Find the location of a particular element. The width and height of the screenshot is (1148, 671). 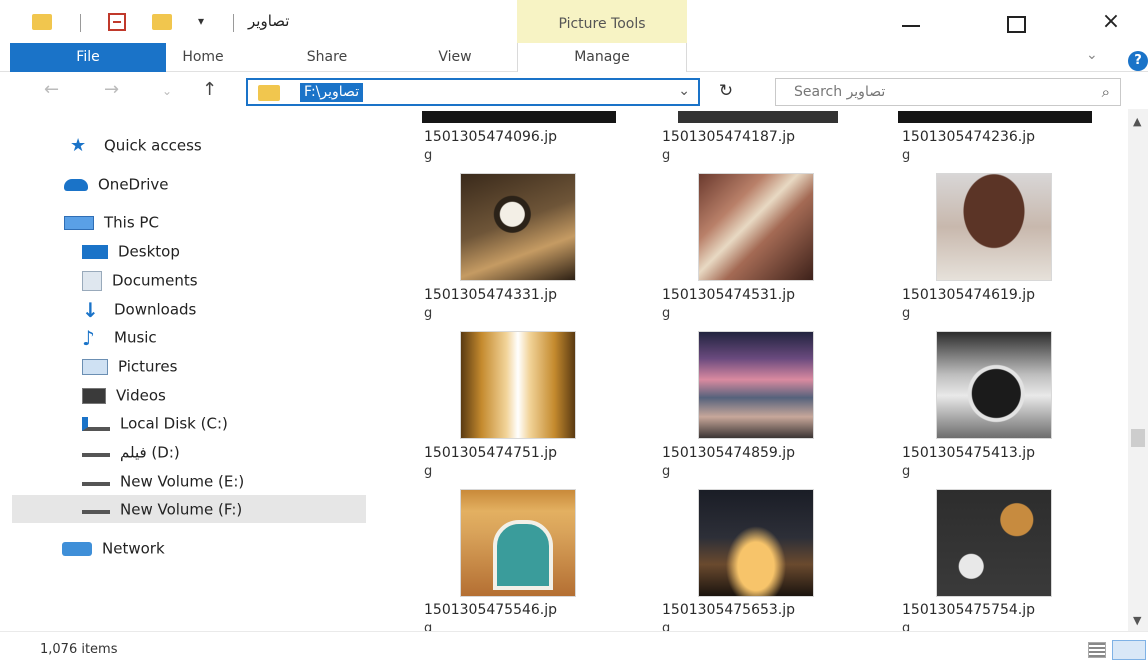

address-bar: F:\تصاوير ⌄ is located at coordinates (473, 92).